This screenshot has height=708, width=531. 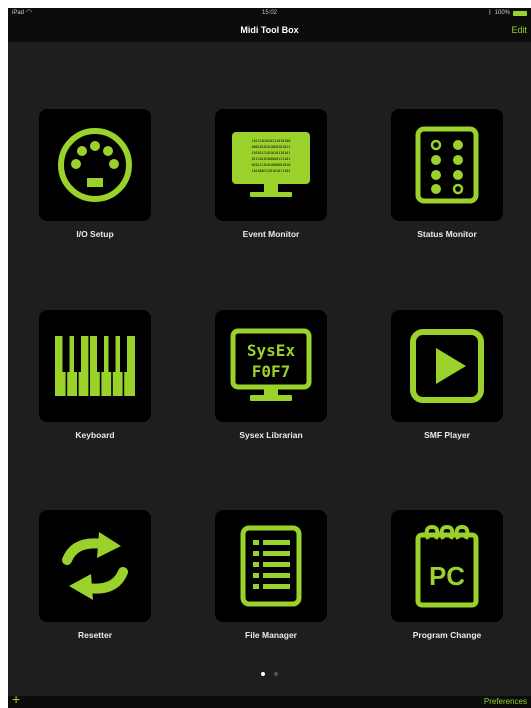 What do you see at coordinates (271, 371) in the screenshot?
I see `f0f7-text: F0F7` at bounding box center [271, 371].